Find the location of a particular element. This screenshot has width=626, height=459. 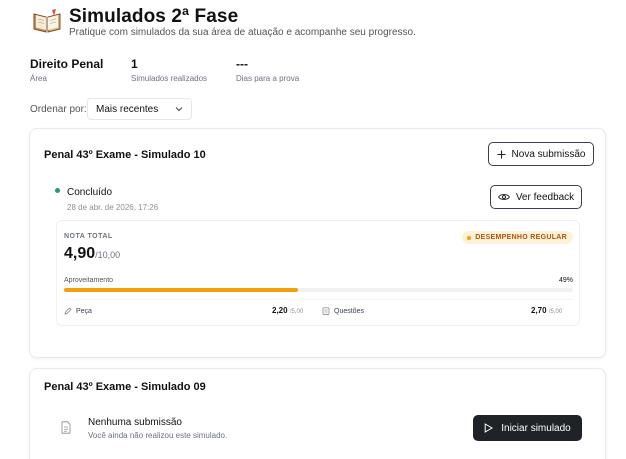

submission-status: Concluído is located at coordinates (90, 192).